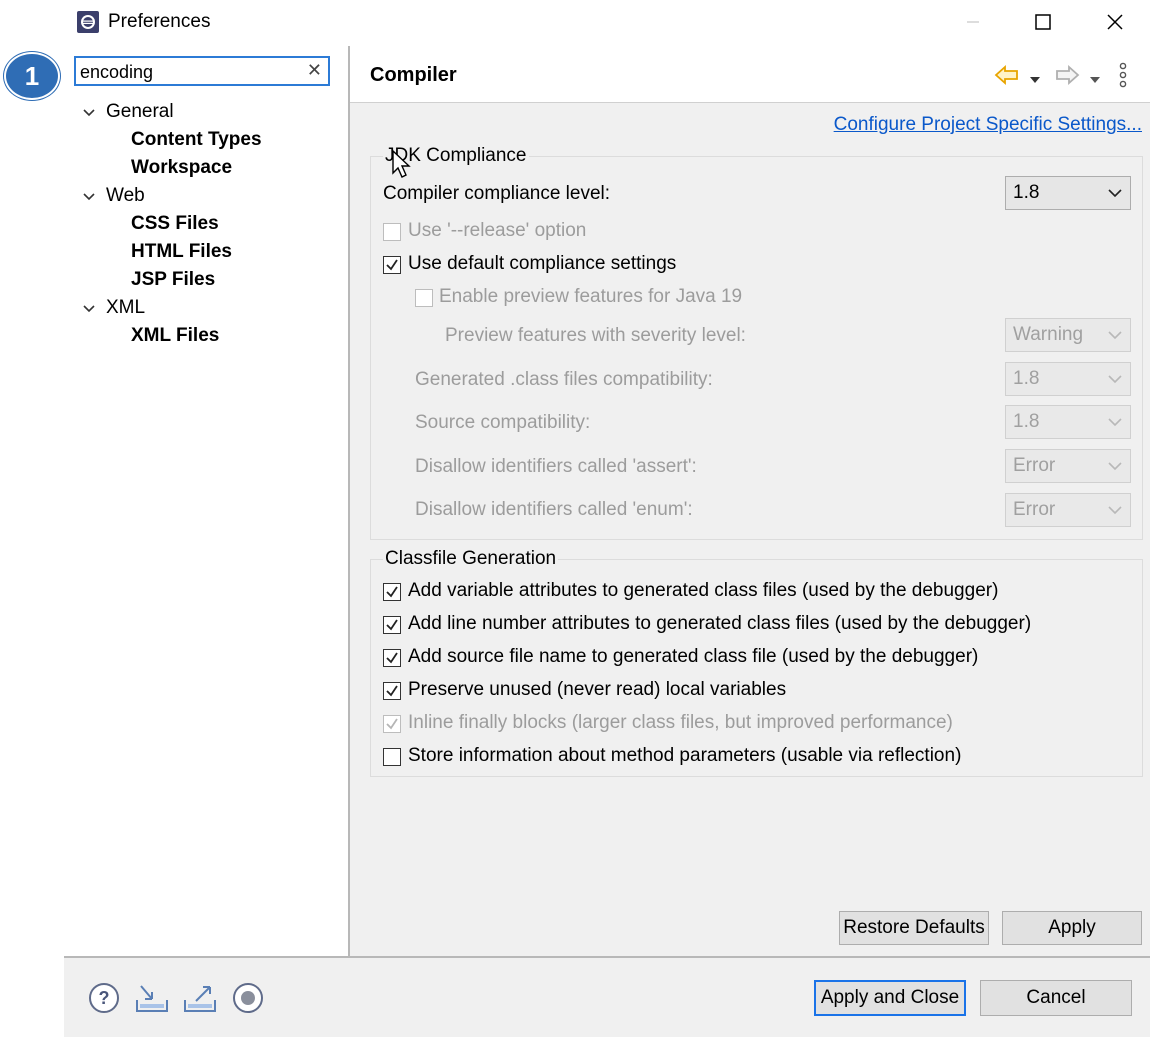  What do you see at coordinates (212, 112) in the screenshot?
I see `tree-group-general: General` at bounding box center [212, 112].